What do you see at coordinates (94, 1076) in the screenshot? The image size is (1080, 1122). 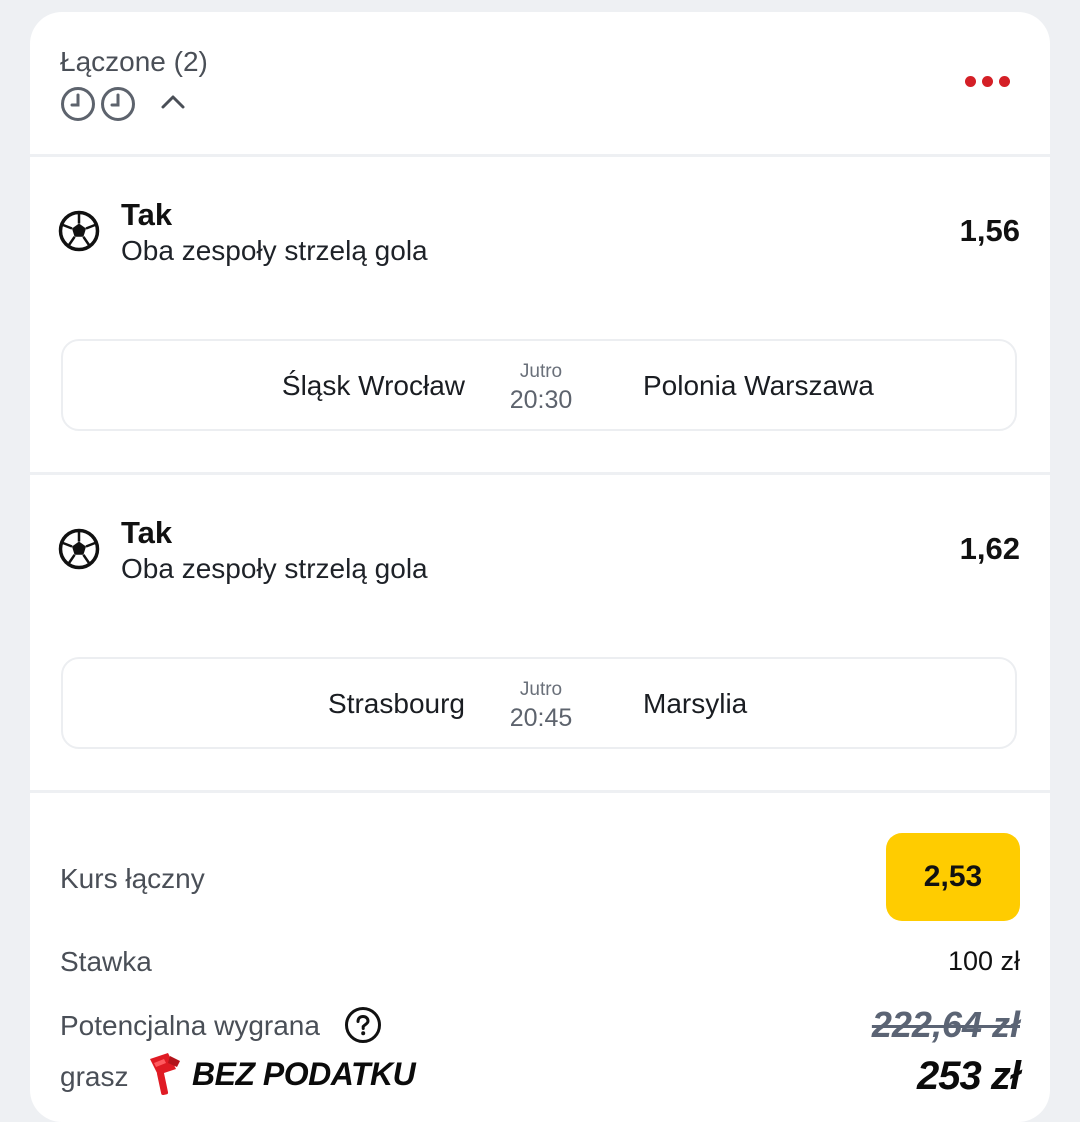 I see `grasz-label: grasz` at bounding box center [94, 1076].